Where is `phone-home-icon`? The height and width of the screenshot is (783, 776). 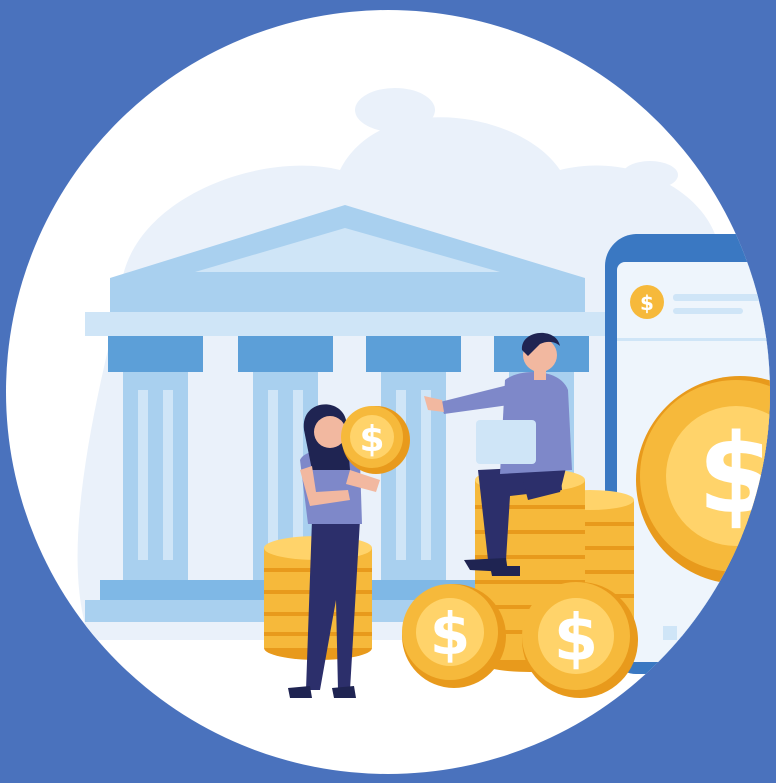
phone-home-icon is located at coordinates (670, 633).